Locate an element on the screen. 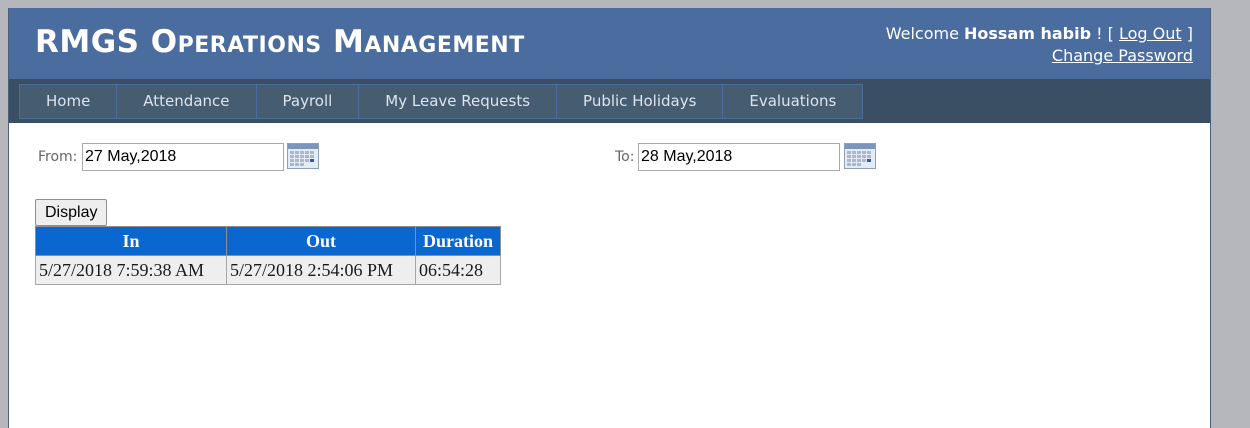  column-header-in: In is located at coordinates (131, 241).